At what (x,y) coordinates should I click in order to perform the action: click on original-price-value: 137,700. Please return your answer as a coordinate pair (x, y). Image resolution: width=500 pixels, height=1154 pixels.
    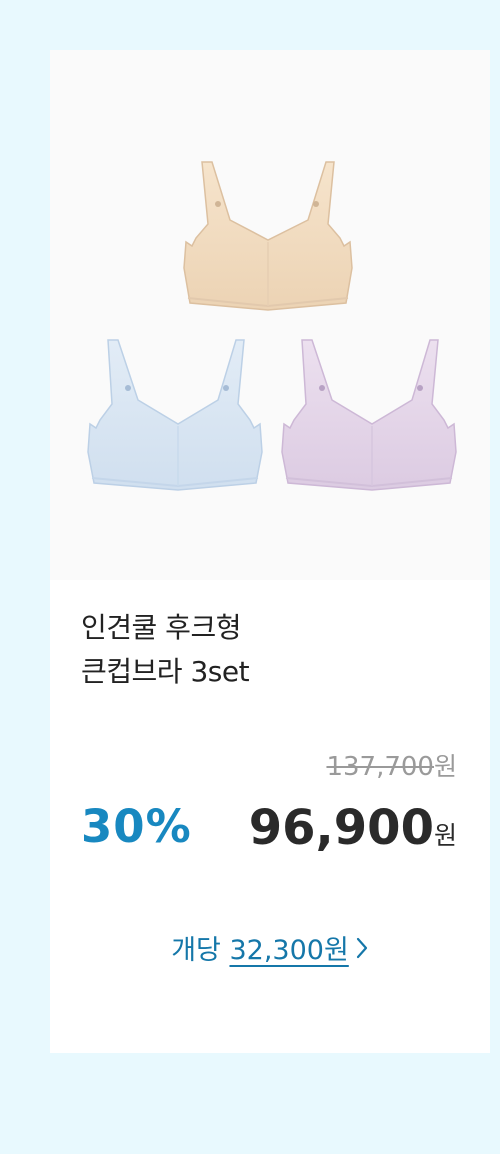
    Looking at the image, I should click on (380, 767).